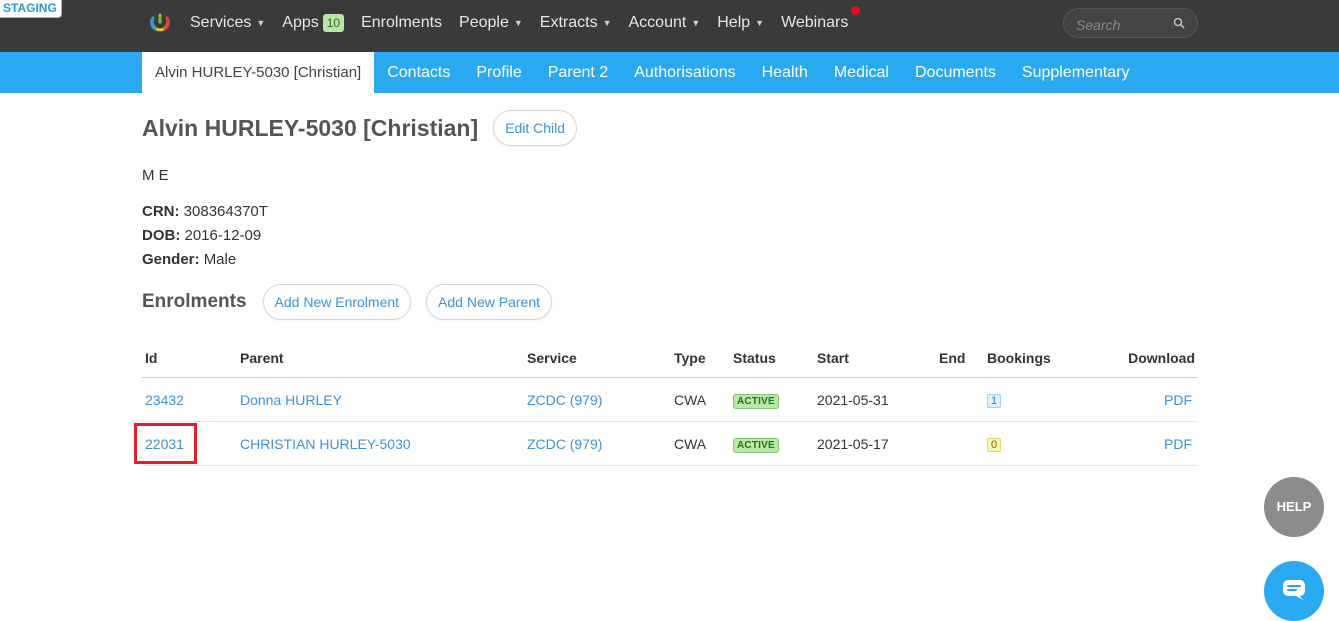 The height and width of the screenshot is (621, 1339). Describe the element at coordinates (221, 22) in the screenshot. I see `nav-services-label: Services` at that location.